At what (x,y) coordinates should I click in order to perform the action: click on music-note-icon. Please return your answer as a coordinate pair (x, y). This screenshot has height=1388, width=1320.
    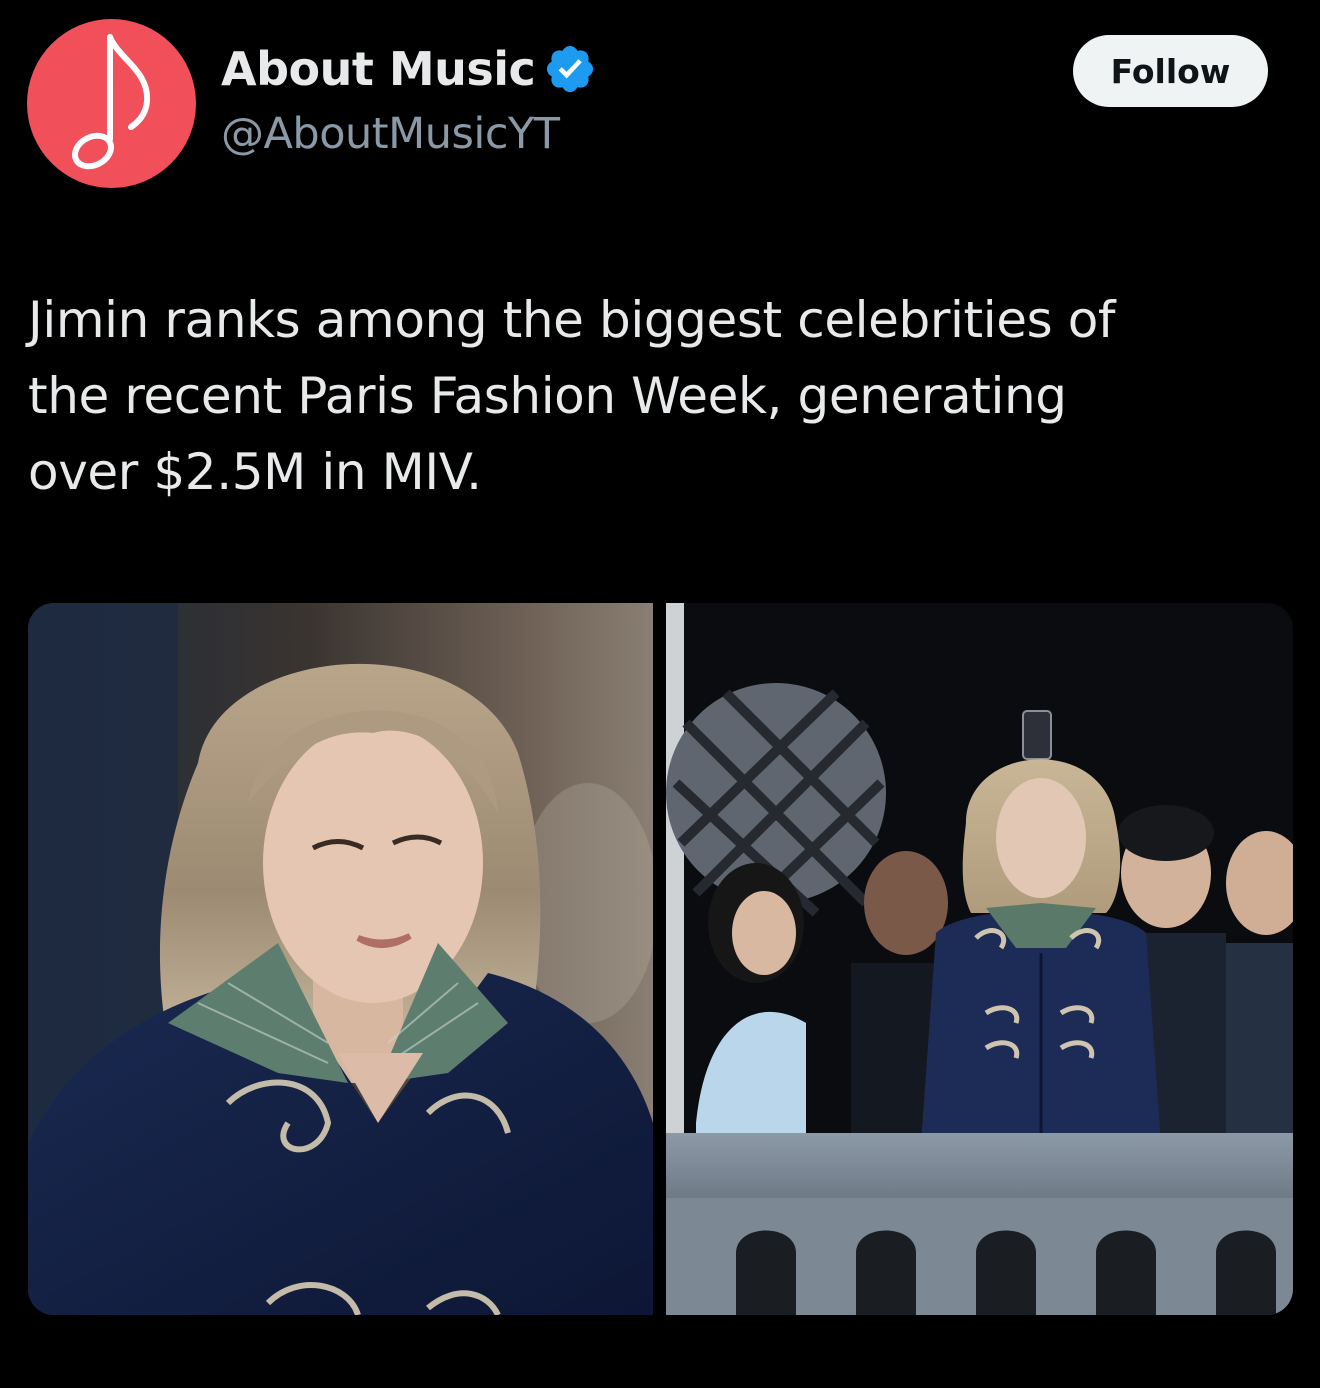
    Looking at the image, I should click on (111, 102).